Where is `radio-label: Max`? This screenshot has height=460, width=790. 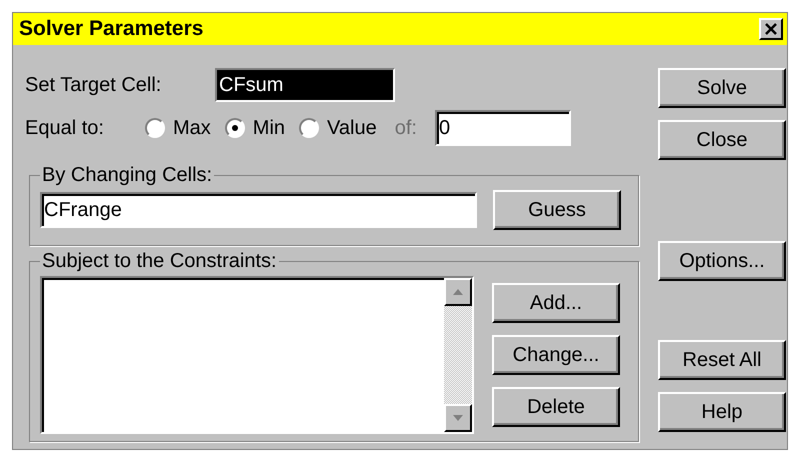
radio-label: Max is located at coordinates (192, 128).